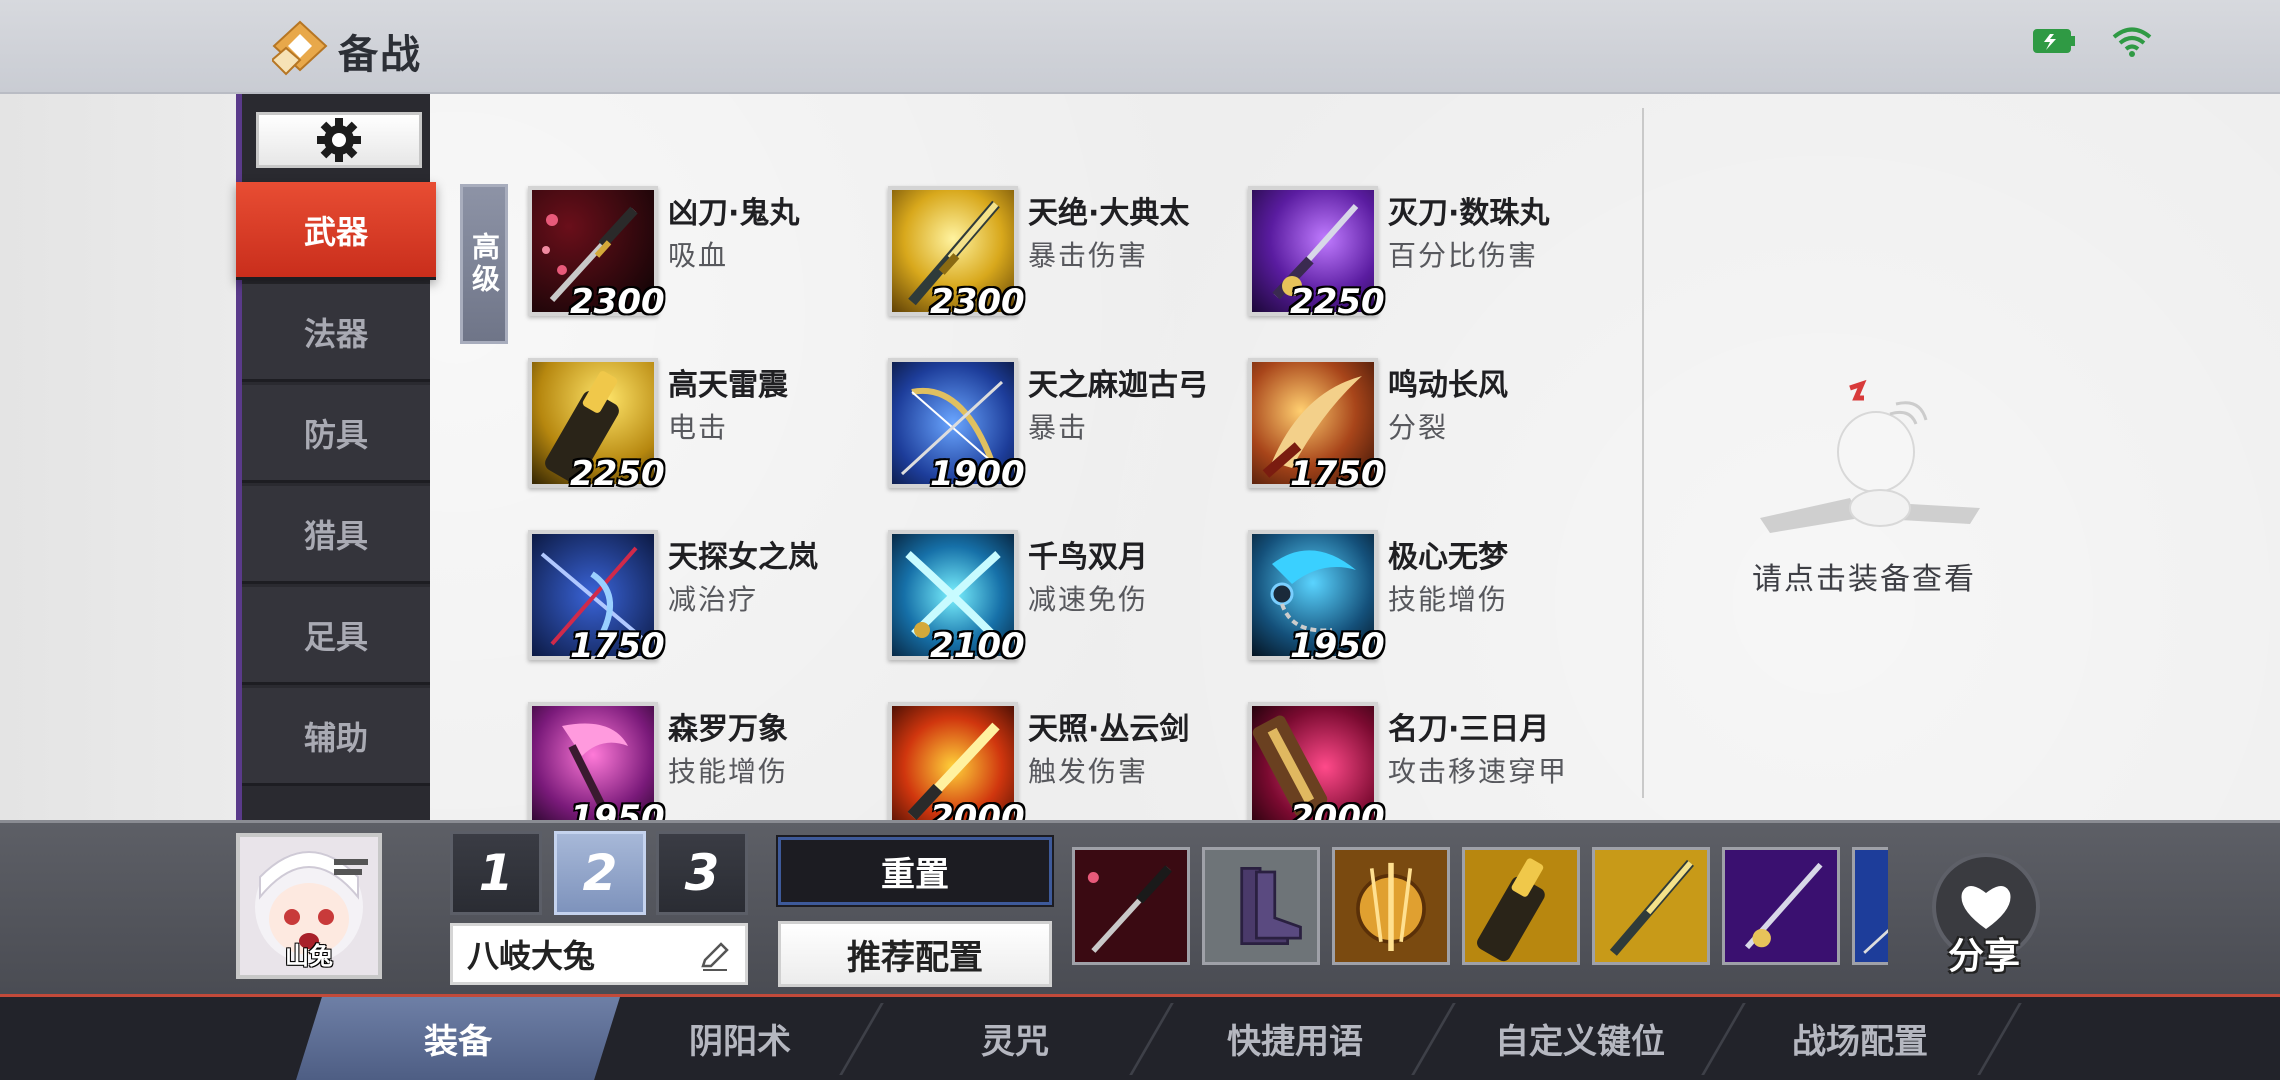 This screenshot has width=2280, height=1080. I want to click on item-name: 凶刀·鬼丸, so click(734, 213).